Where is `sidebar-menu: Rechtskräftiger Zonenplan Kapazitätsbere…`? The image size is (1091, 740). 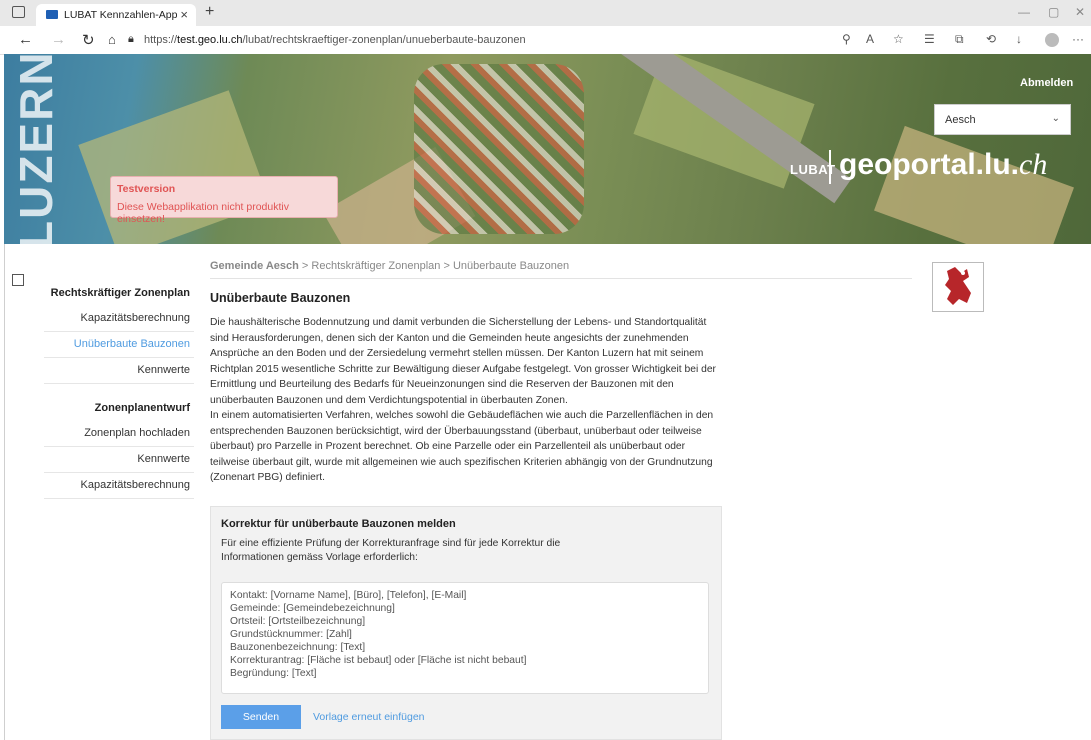
sidebar-menu: Rechtskräftiger Zonenplan Kapazitätsbere… is located at coordinates (119, 390).